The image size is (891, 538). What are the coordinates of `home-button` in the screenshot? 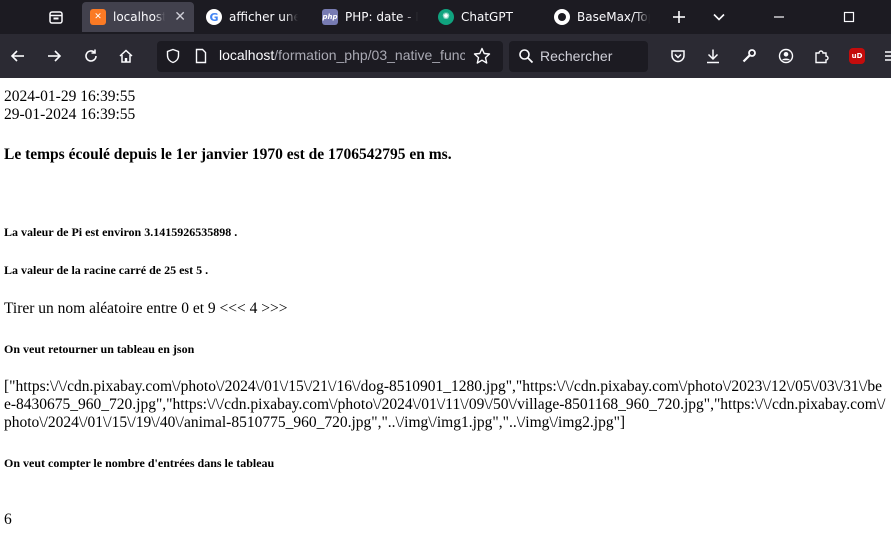 It's located at (126, 56).